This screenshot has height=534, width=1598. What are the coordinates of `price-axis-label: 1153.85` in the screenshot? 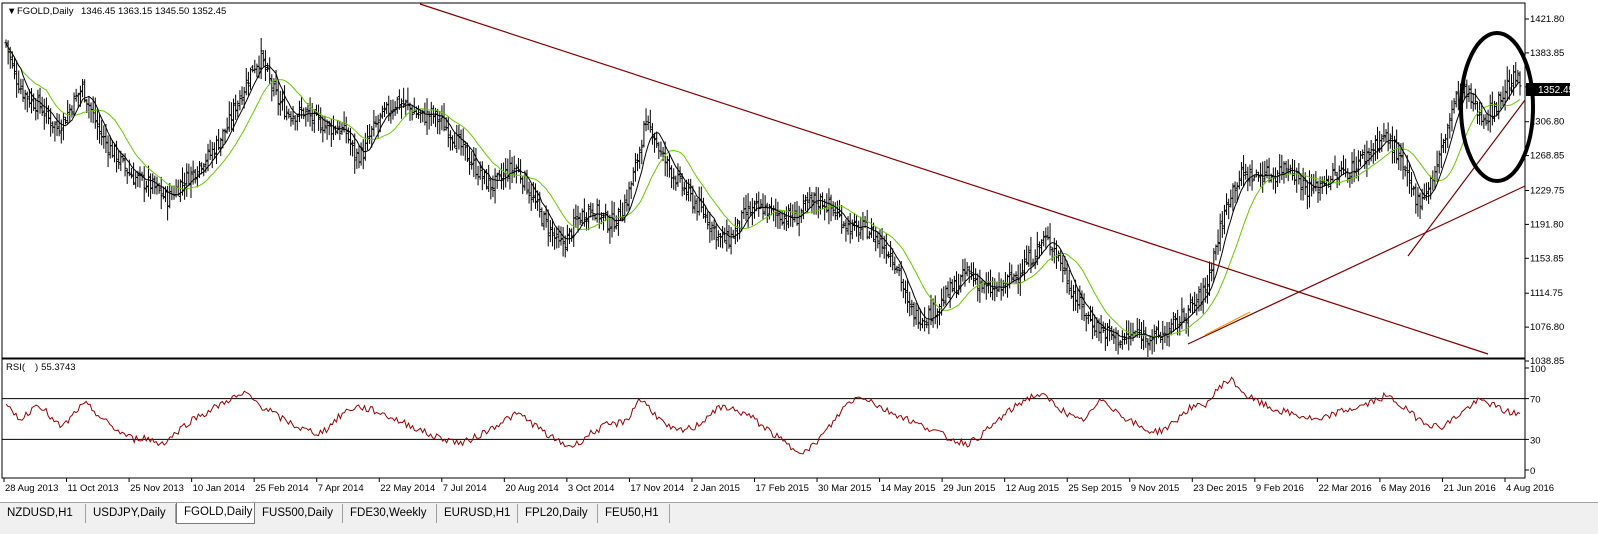 It's located at (1547, 258).